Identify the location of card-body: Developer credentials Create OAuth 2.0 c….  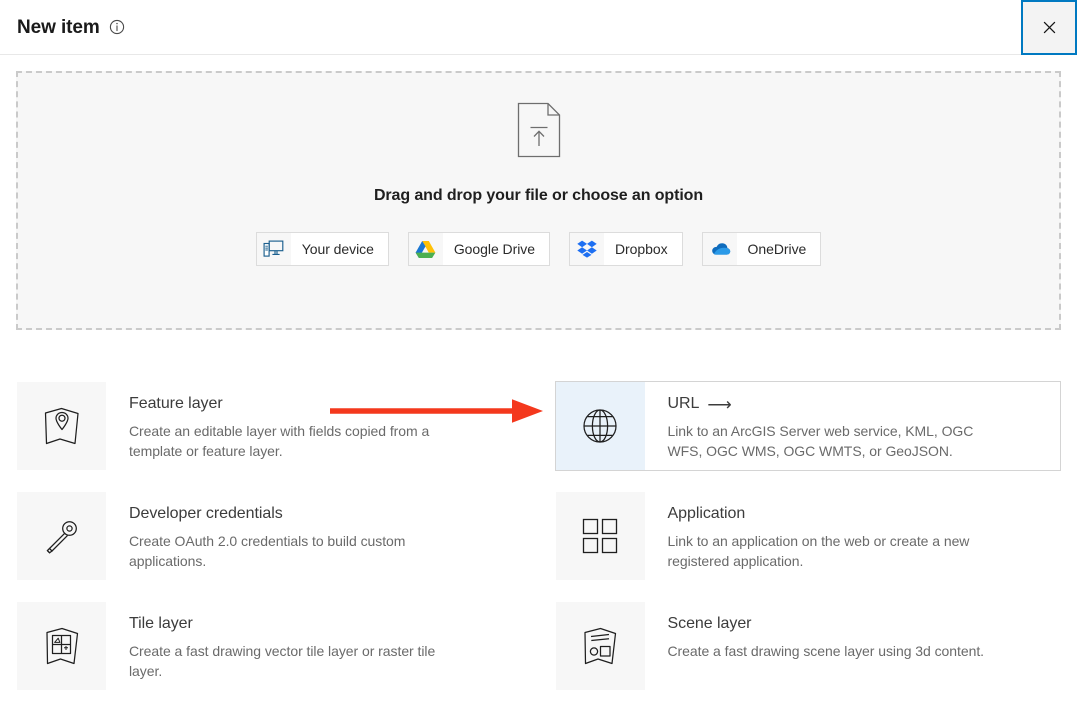
(283, 536).